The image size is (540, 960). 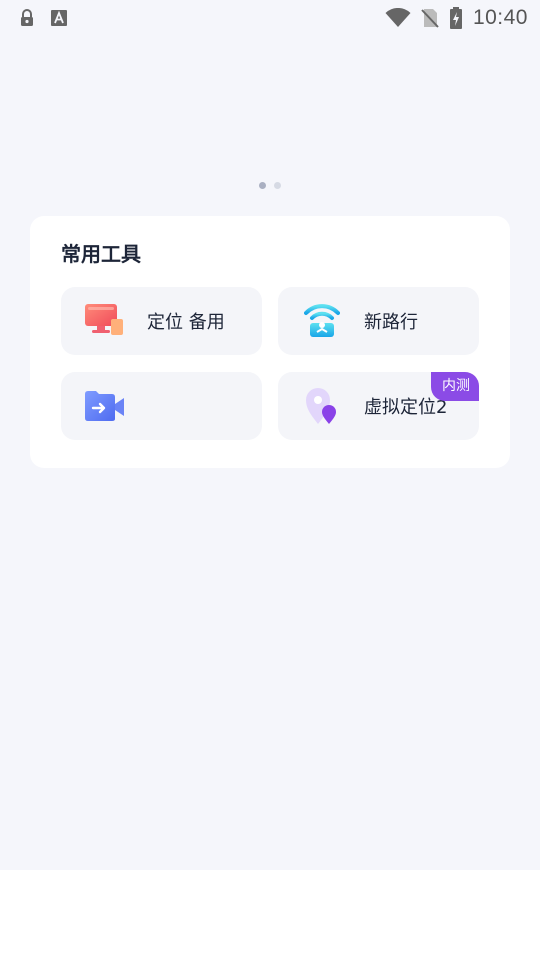 I want to click on no-sim-icon, so click(x=430, y=18).